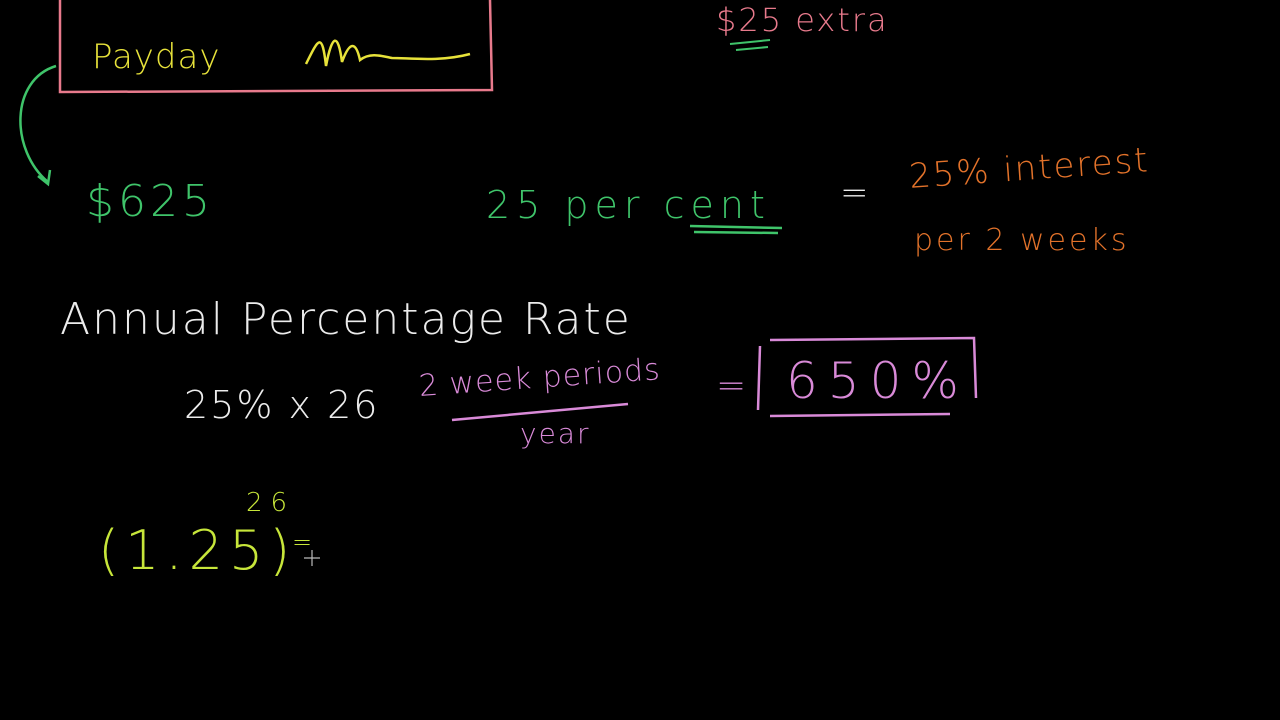 Image resolution: width=1280 pixels, height=720 pixels. I want to click on signature-squiggle, so click(387, 53).